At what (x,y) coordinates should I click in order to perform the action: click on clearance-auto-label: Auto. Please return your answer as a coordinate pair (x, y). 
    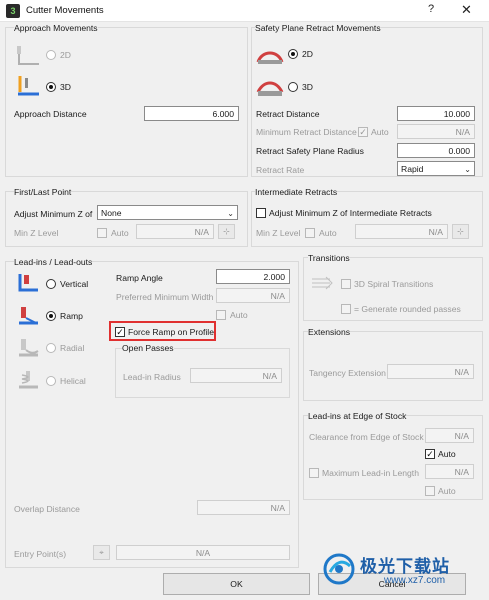
    Looking at the image, I should click on (447, 454).